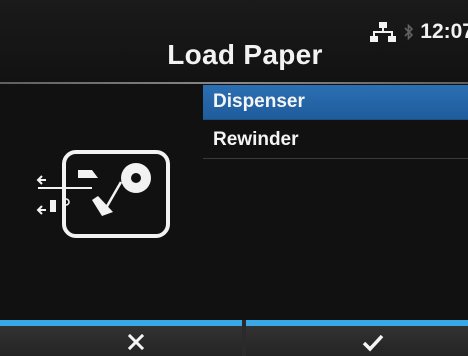 The width and height of the screenshot is (468, 356). What do you see at coordinates (121, 338) in the screenshot?
I see `cancel-button` at bounding box center [121, 338].